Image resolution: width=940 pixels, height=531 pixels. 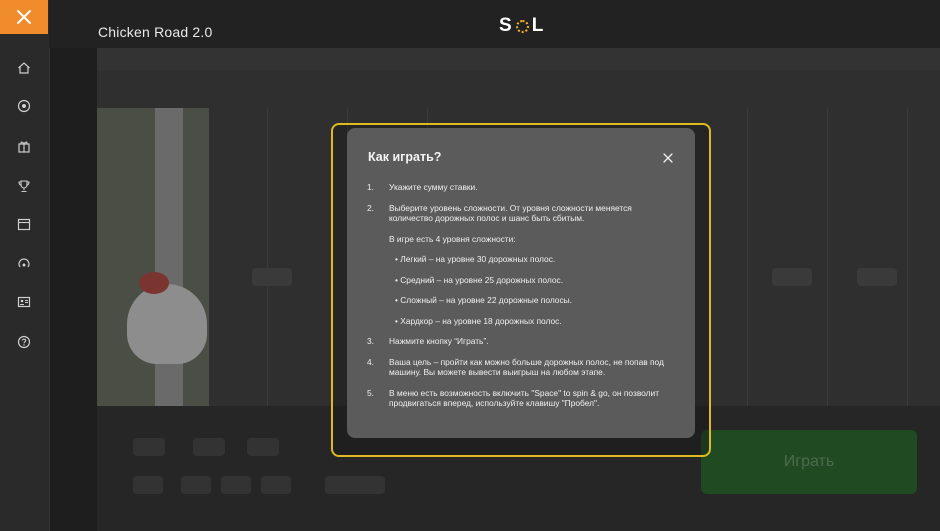 What do you see at coordinates (370, 207) in the screenshot?
I see `step-number: 2.` at bounding box center [370, 207].